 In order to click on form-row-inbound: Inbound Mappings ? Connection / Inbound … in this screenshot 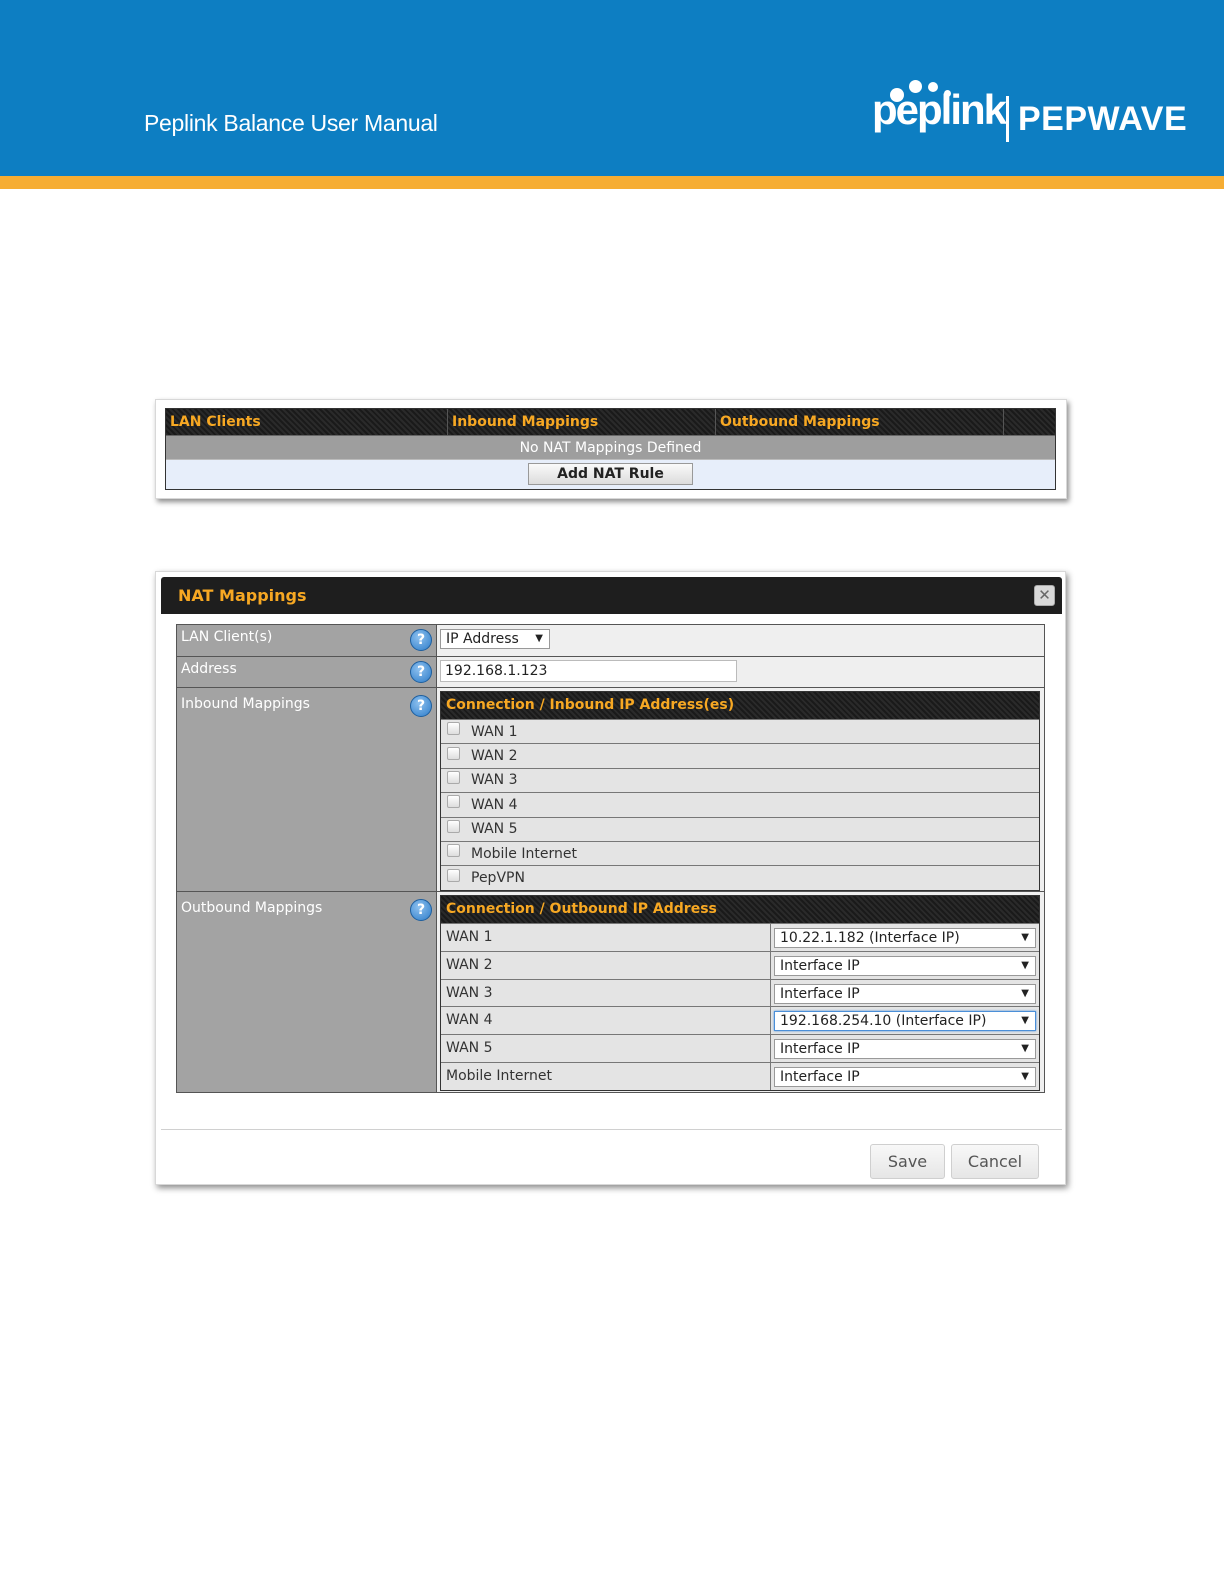, I will do `click(610, 790)`.